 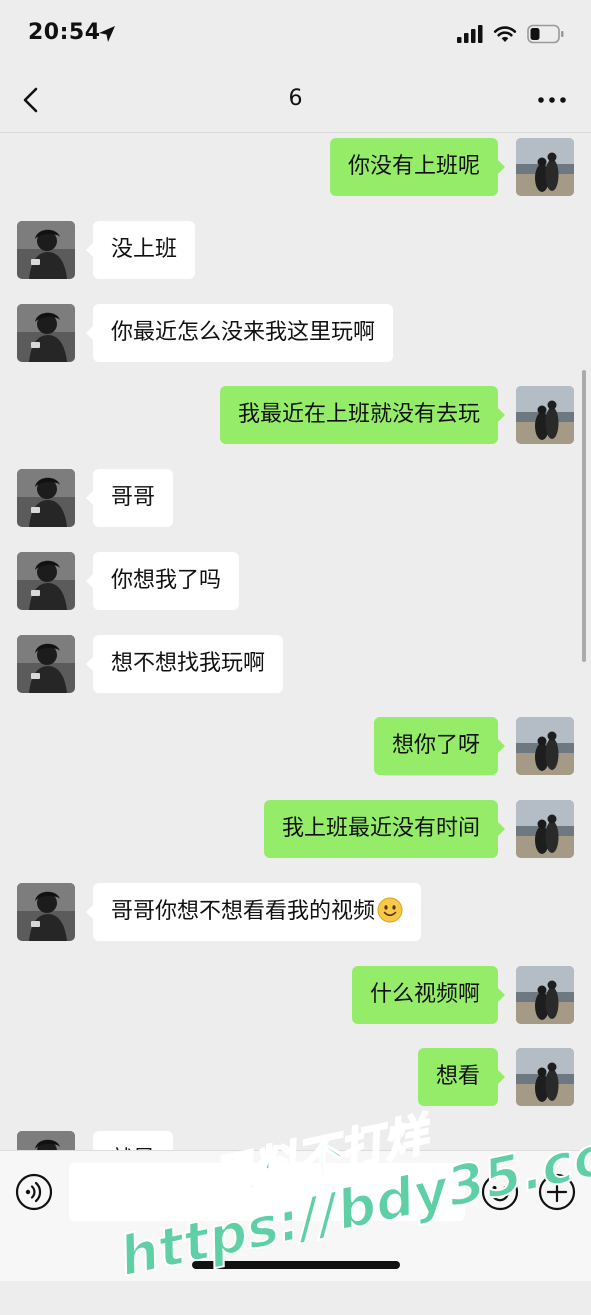 I want to click on input-bar, so click(x=295, y=1215).